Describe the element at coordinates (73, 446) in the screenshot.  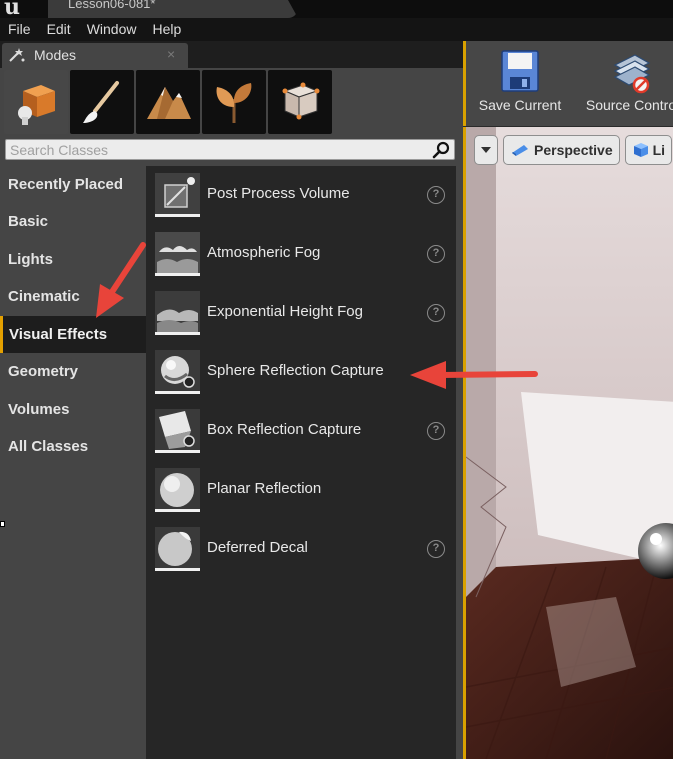
I see `category-all-classes: All Classes` at that location.